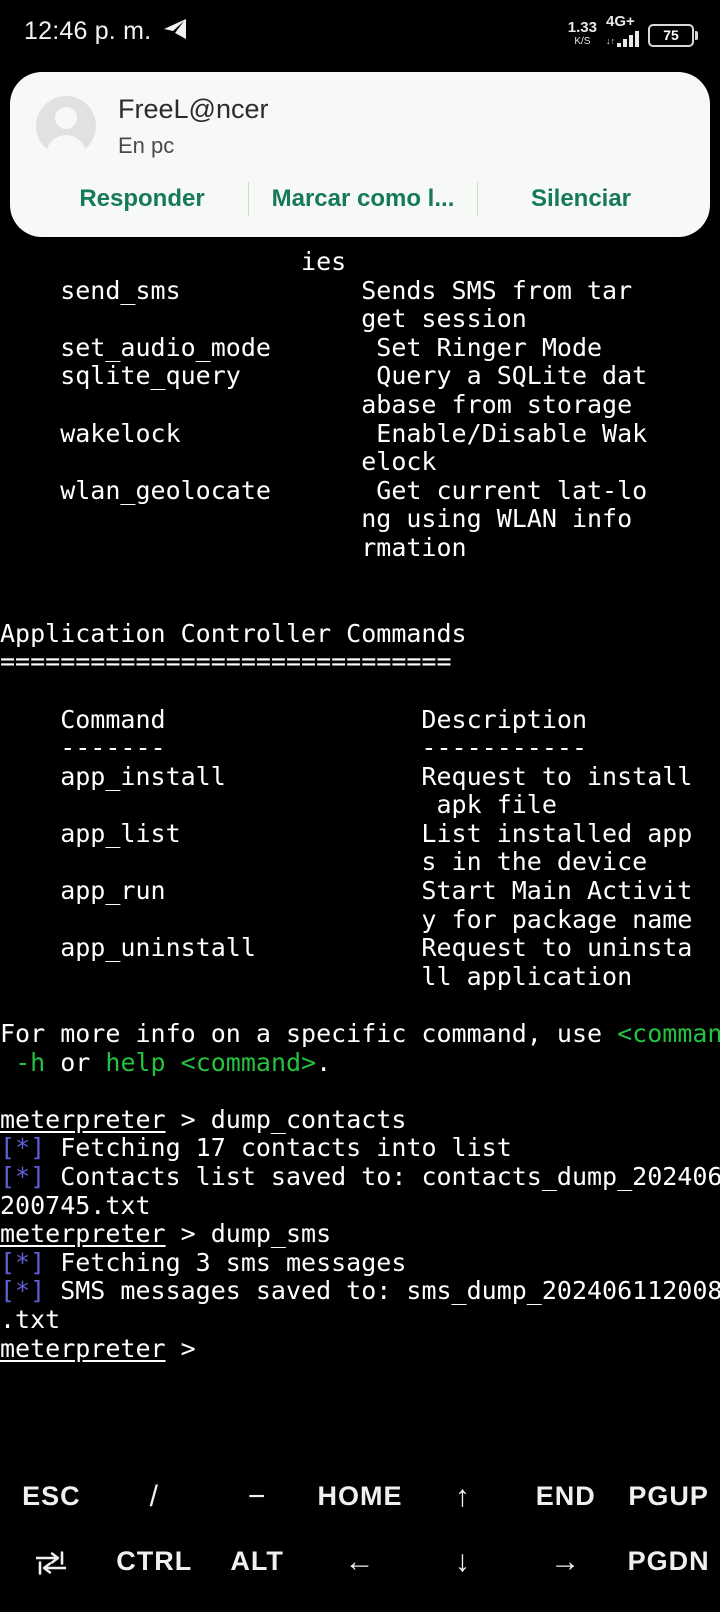 This screenshot has width=720, height=1612. What do you see at coordinates (346, 776) in the screenshot?
I see `terminal-text: app_install Request to install` at bounding box center [346, 776].